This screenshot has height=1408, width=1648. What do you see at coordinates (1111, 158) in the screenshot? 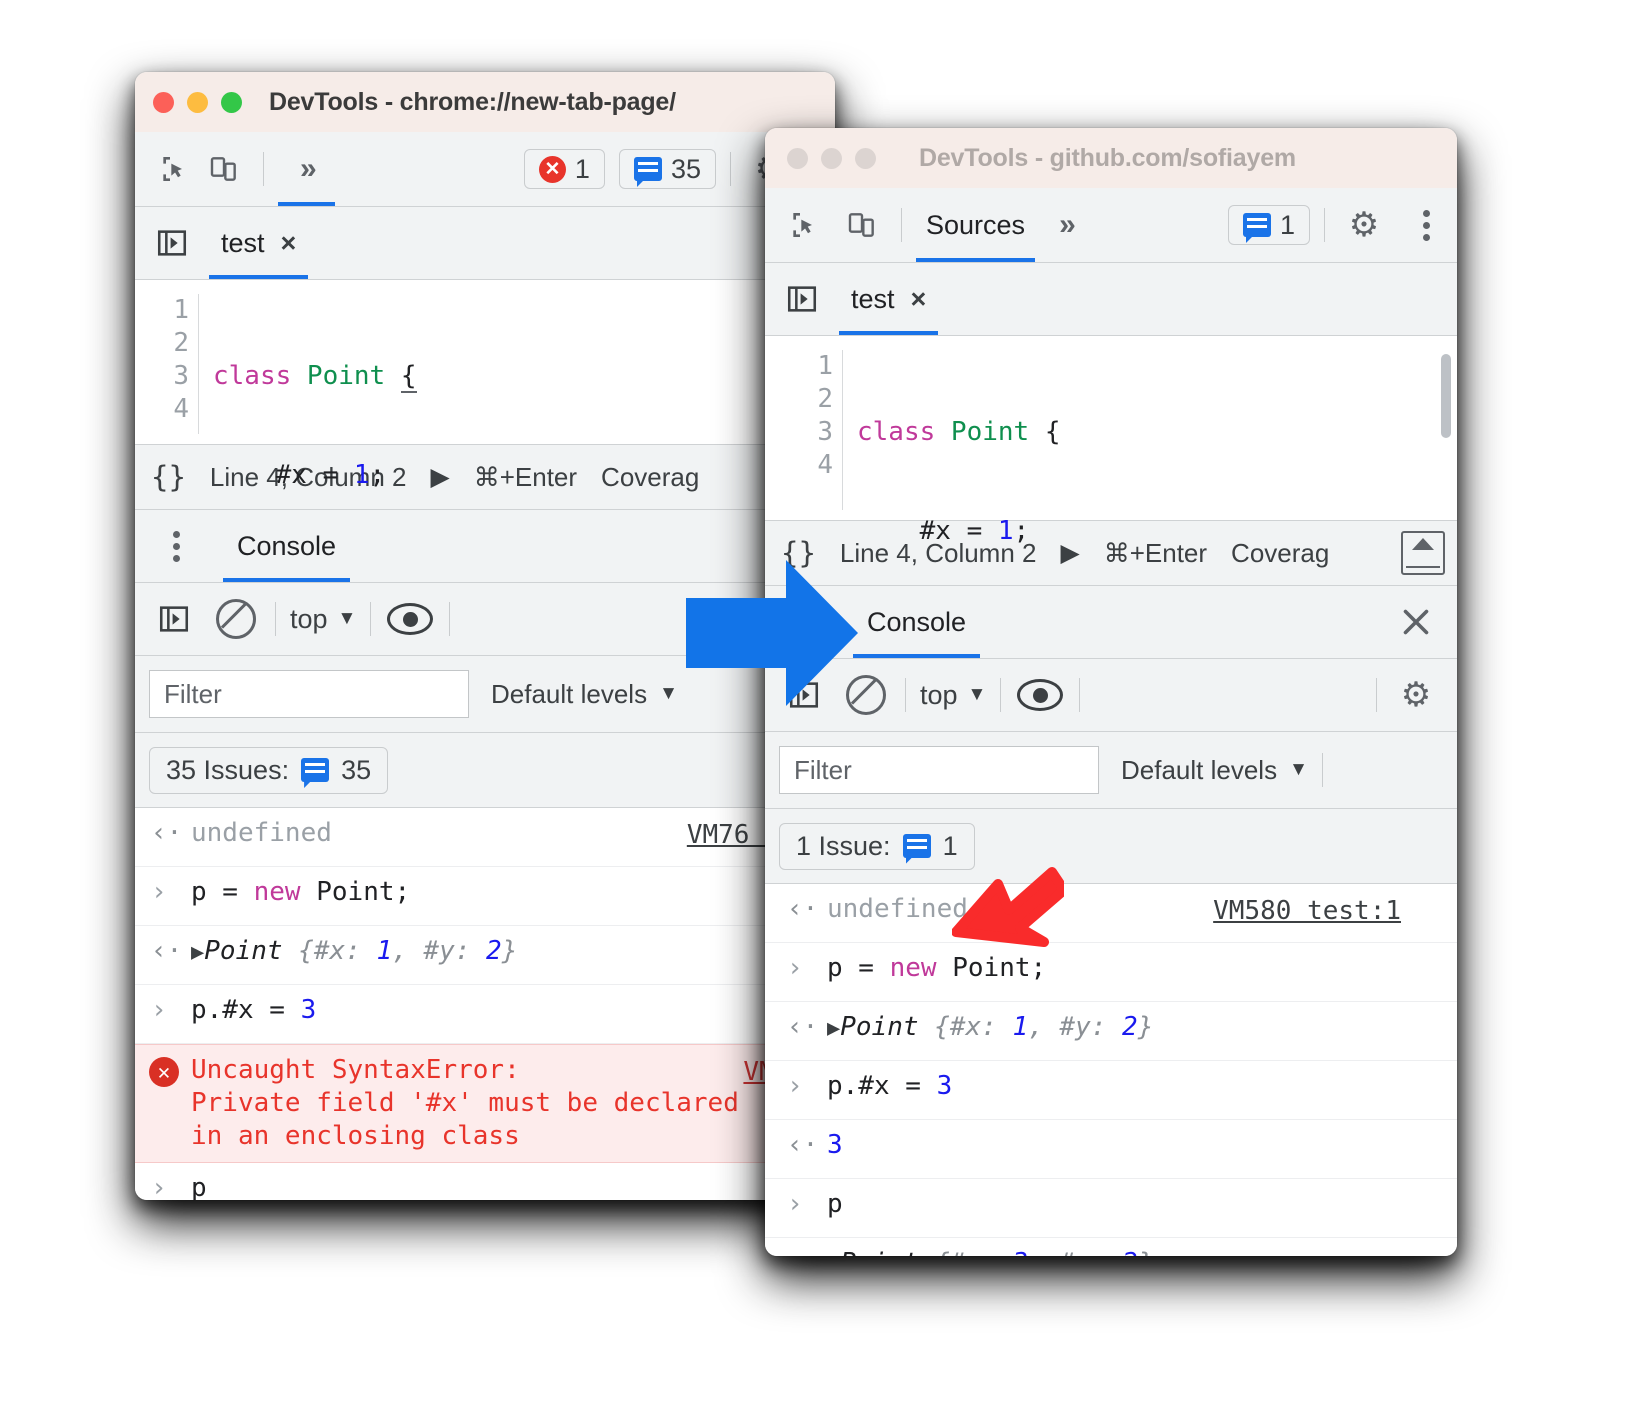
I see `right-title-bar: DevTools - github.com/sofiayem` at bounding box center [1111, 158].